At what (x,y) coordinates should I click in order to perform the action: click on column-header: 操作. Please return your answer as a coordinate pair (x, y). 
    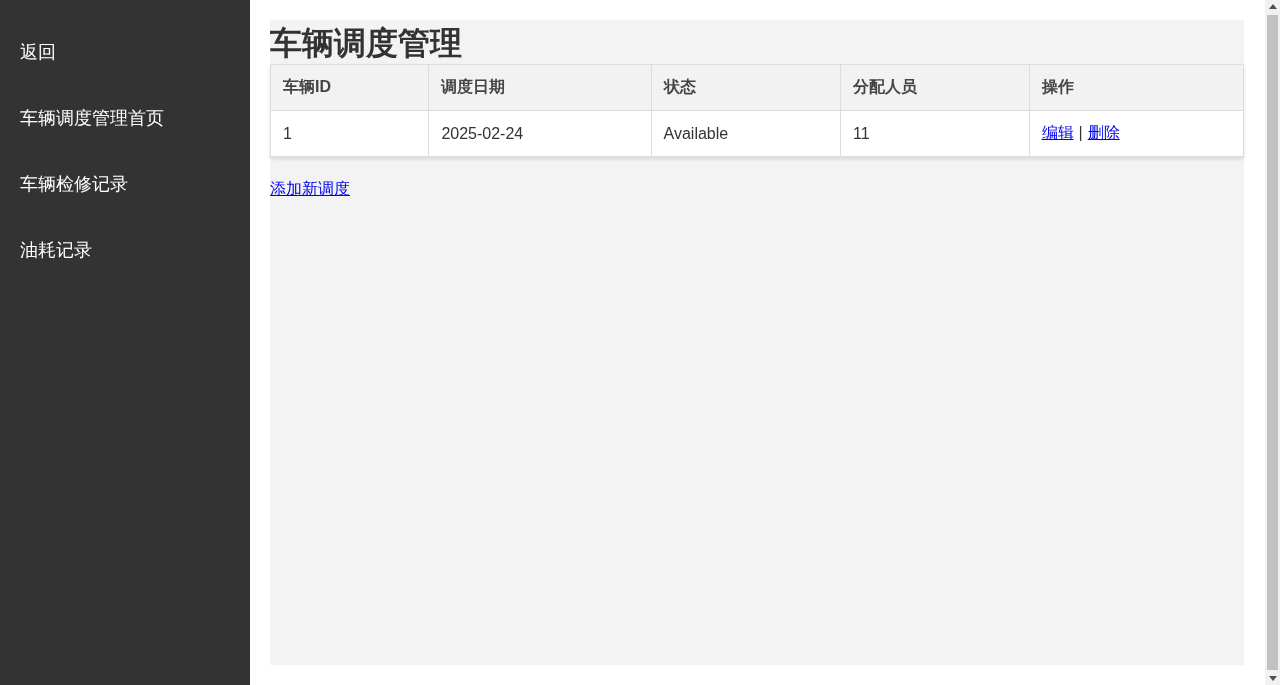
    Looking at the image, I should click on (1136, 87).